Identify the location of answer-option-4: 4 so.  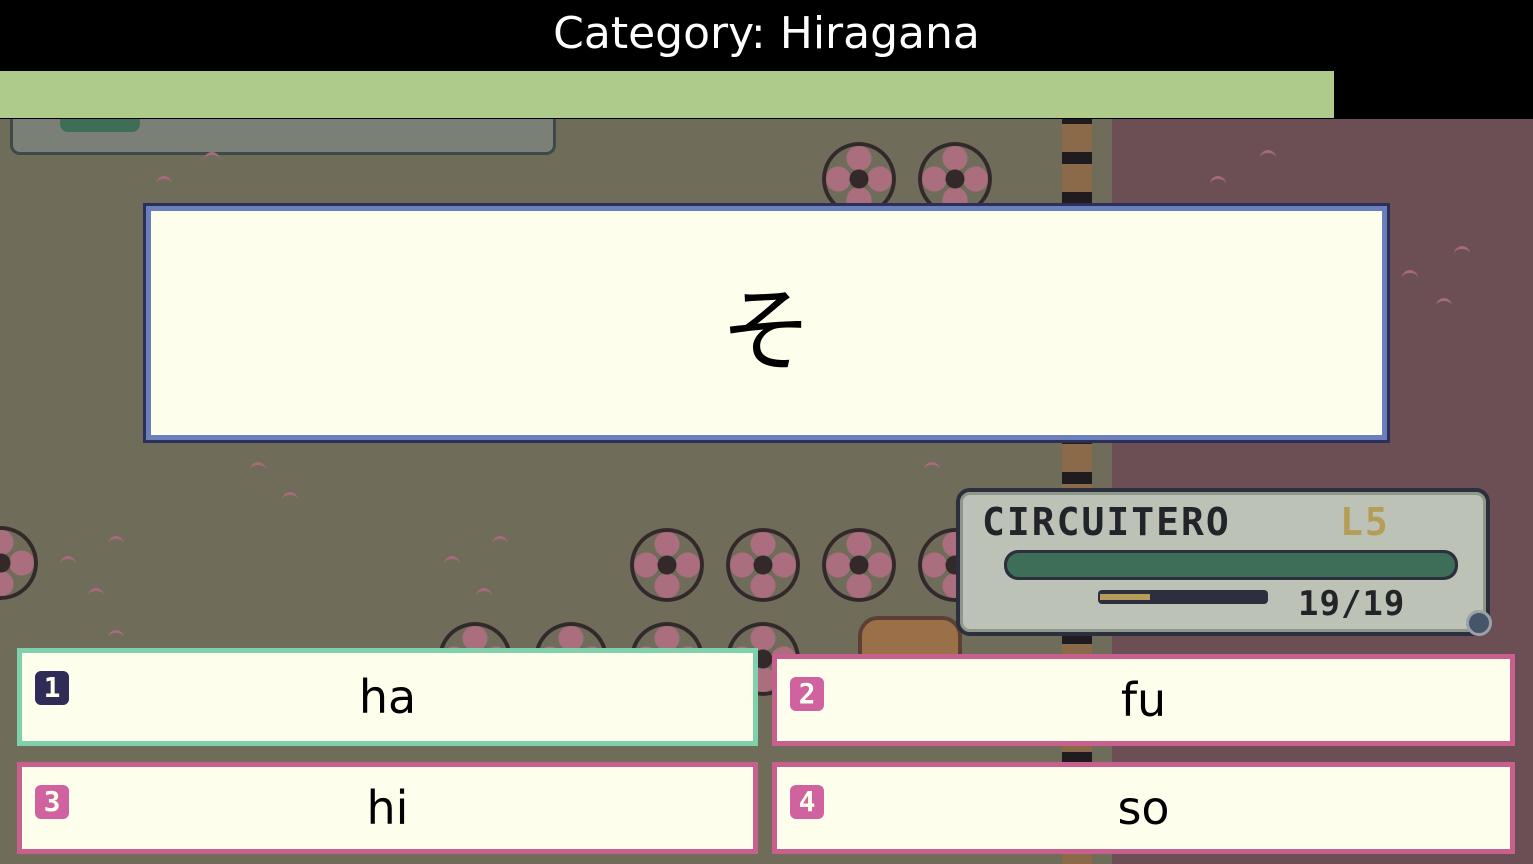
(1143, 808).